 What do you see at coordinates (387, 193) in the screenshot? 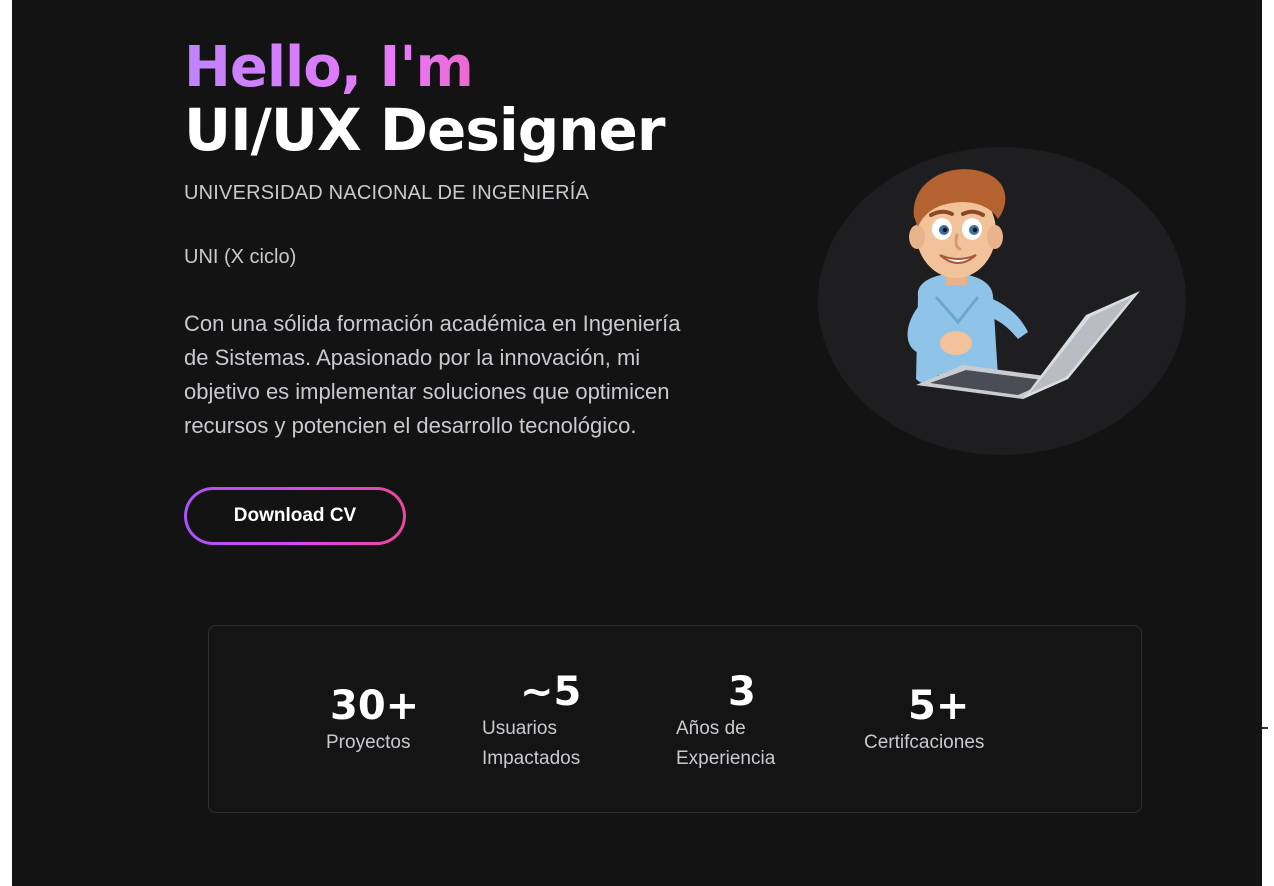
I see `university-name: UNIVERSIDAD NACIONAL DE INGENIERÍA` at bounding box center [387, 193].